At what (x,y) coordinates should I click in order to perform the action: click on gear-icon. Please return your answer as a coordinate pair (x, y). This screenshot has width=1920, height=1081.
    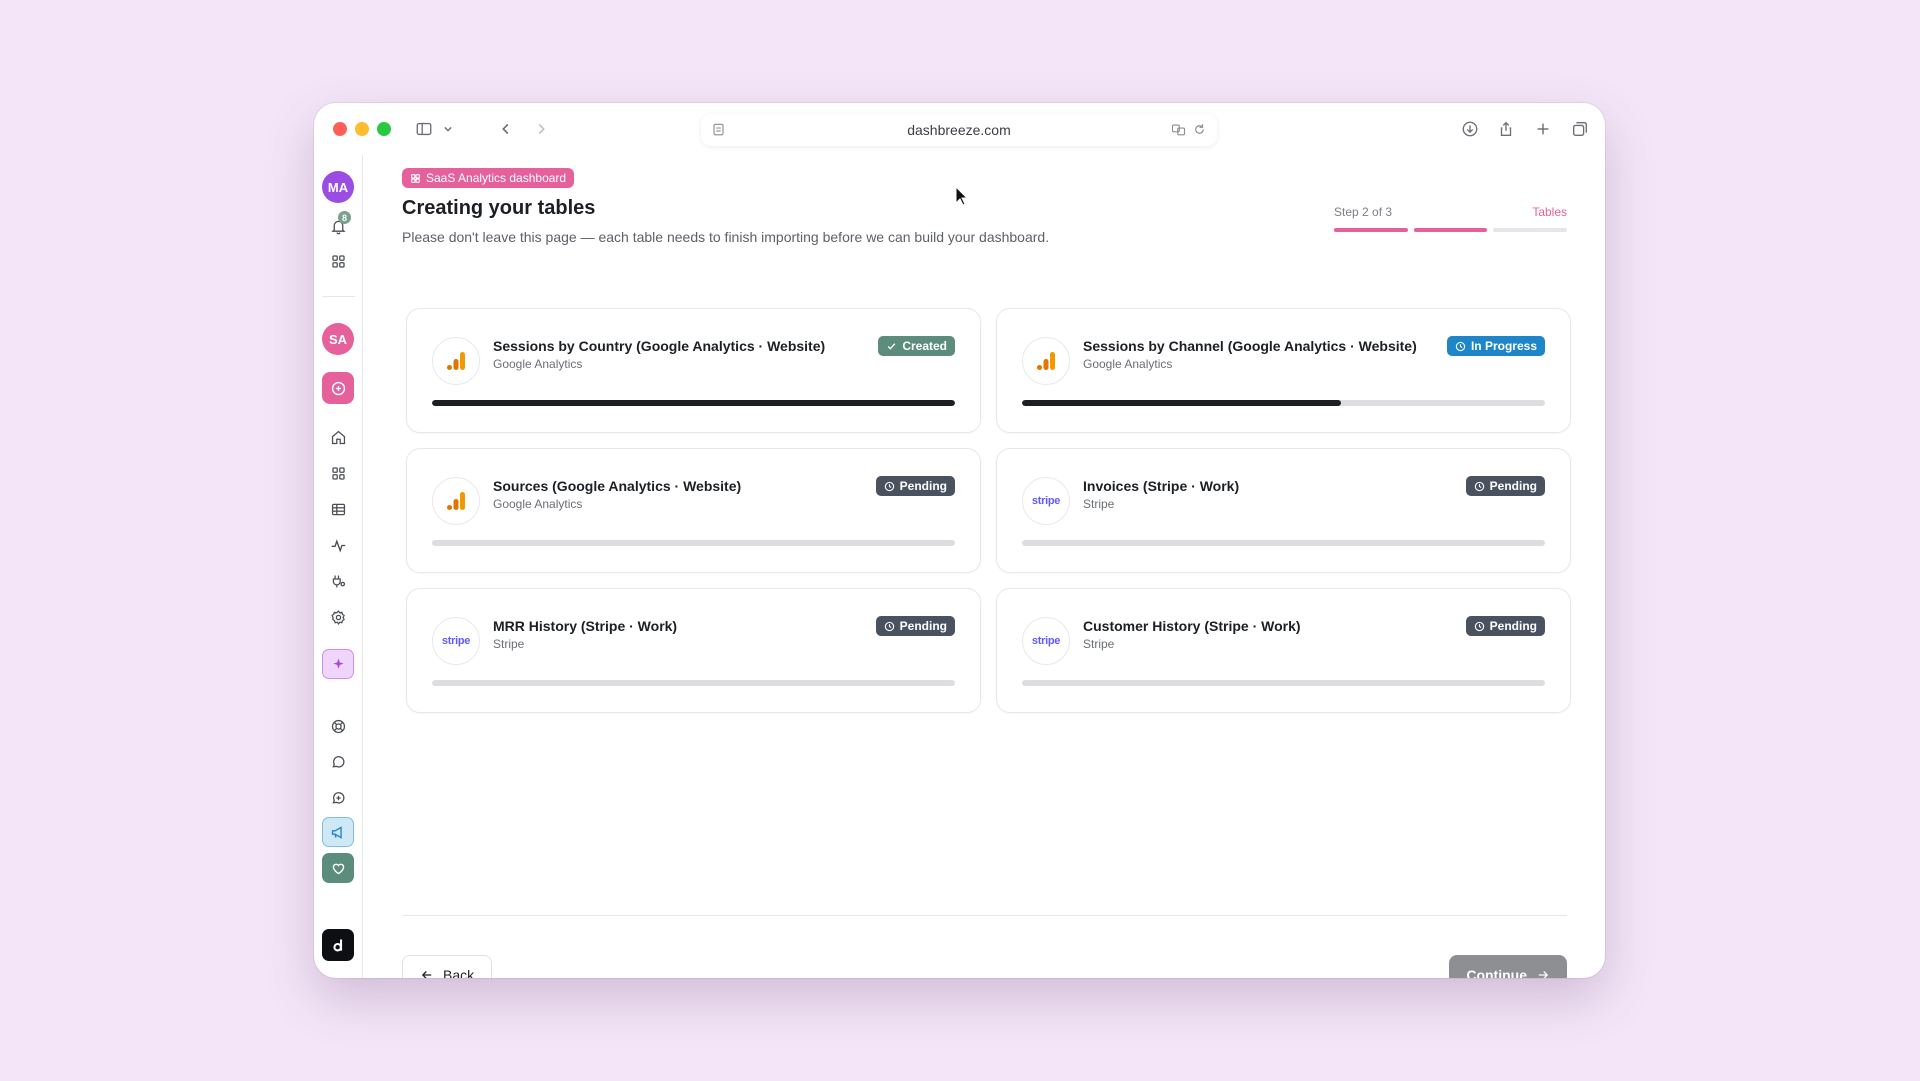
    Looking at the image, I should click on (337, 617).